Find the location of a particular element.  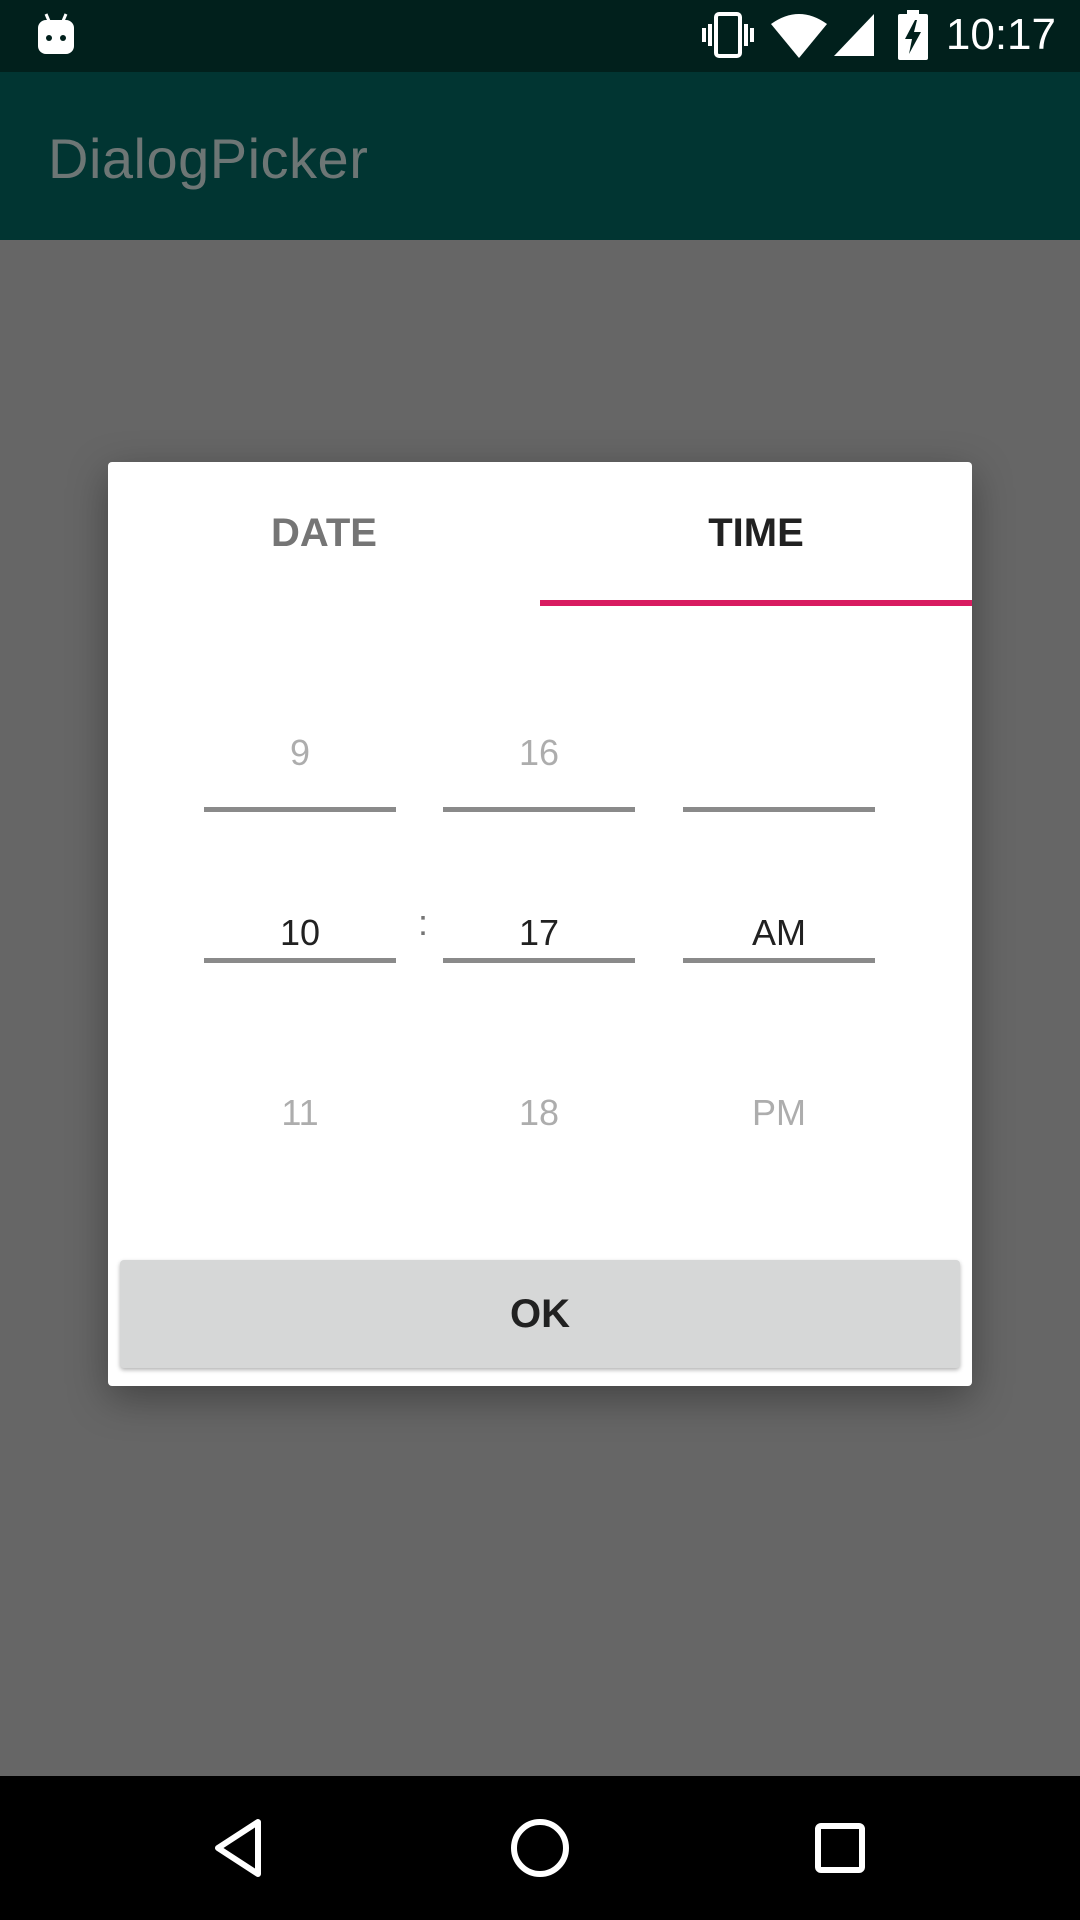

back-icon is located at coordinates (240, 1848).